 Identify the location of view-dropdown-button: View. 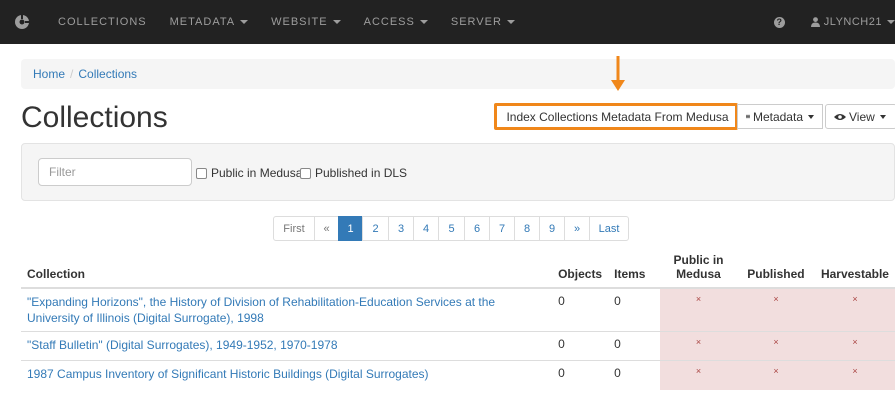
(860, 116).